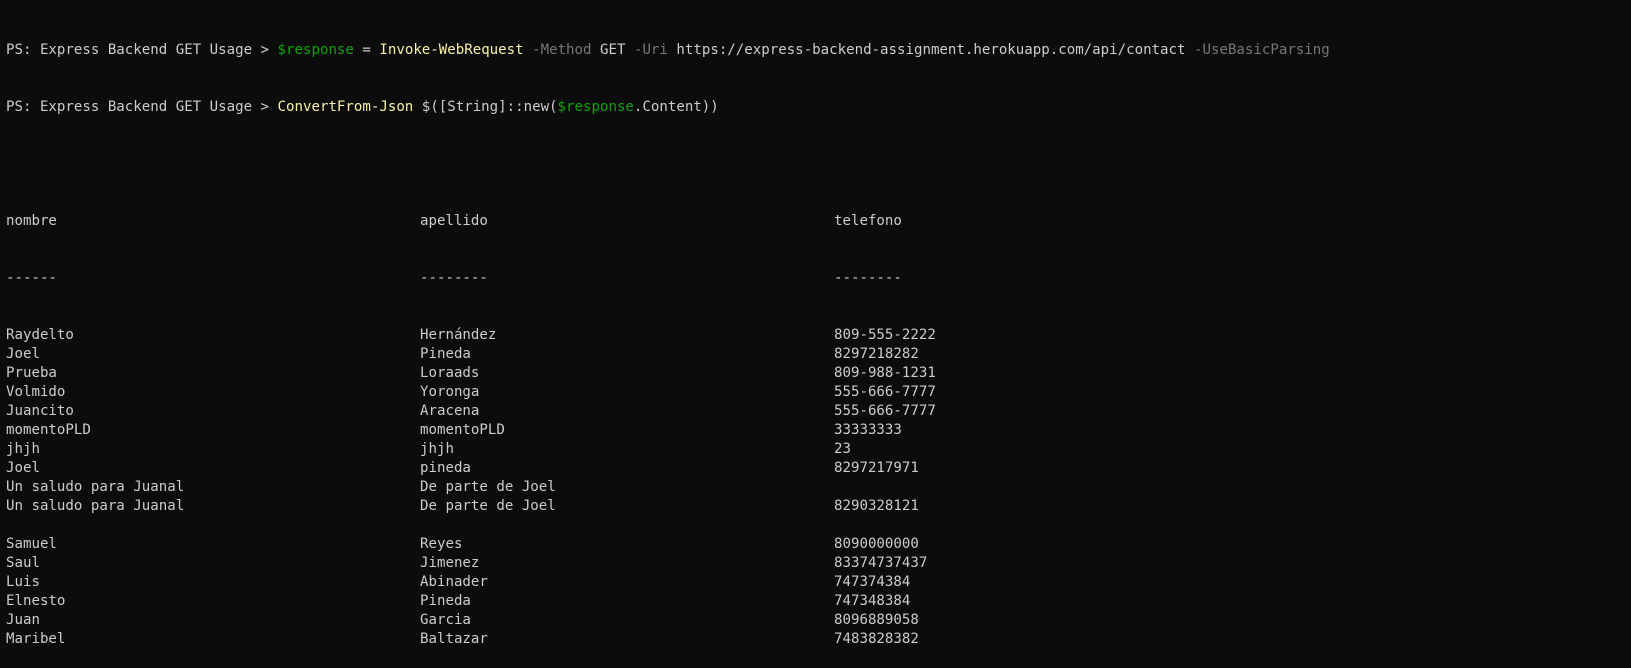 The height and width of the screenshot is (668, 1631). I want to click on header-apellido: apellido, so click(454, 221).